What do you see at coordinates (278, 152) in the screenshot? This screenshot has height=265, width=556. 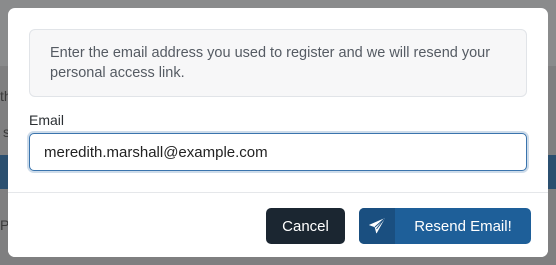 I see `email-input` at bounding box center [278, 152].